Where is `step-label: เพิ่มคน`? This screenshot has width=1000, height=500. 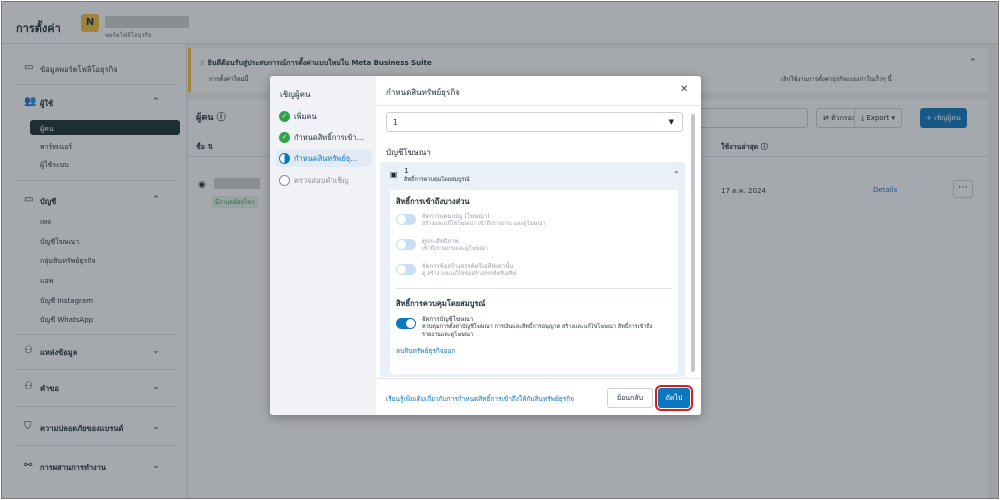 step-label: เพิ่มคน is located at coordinates (305, 116).